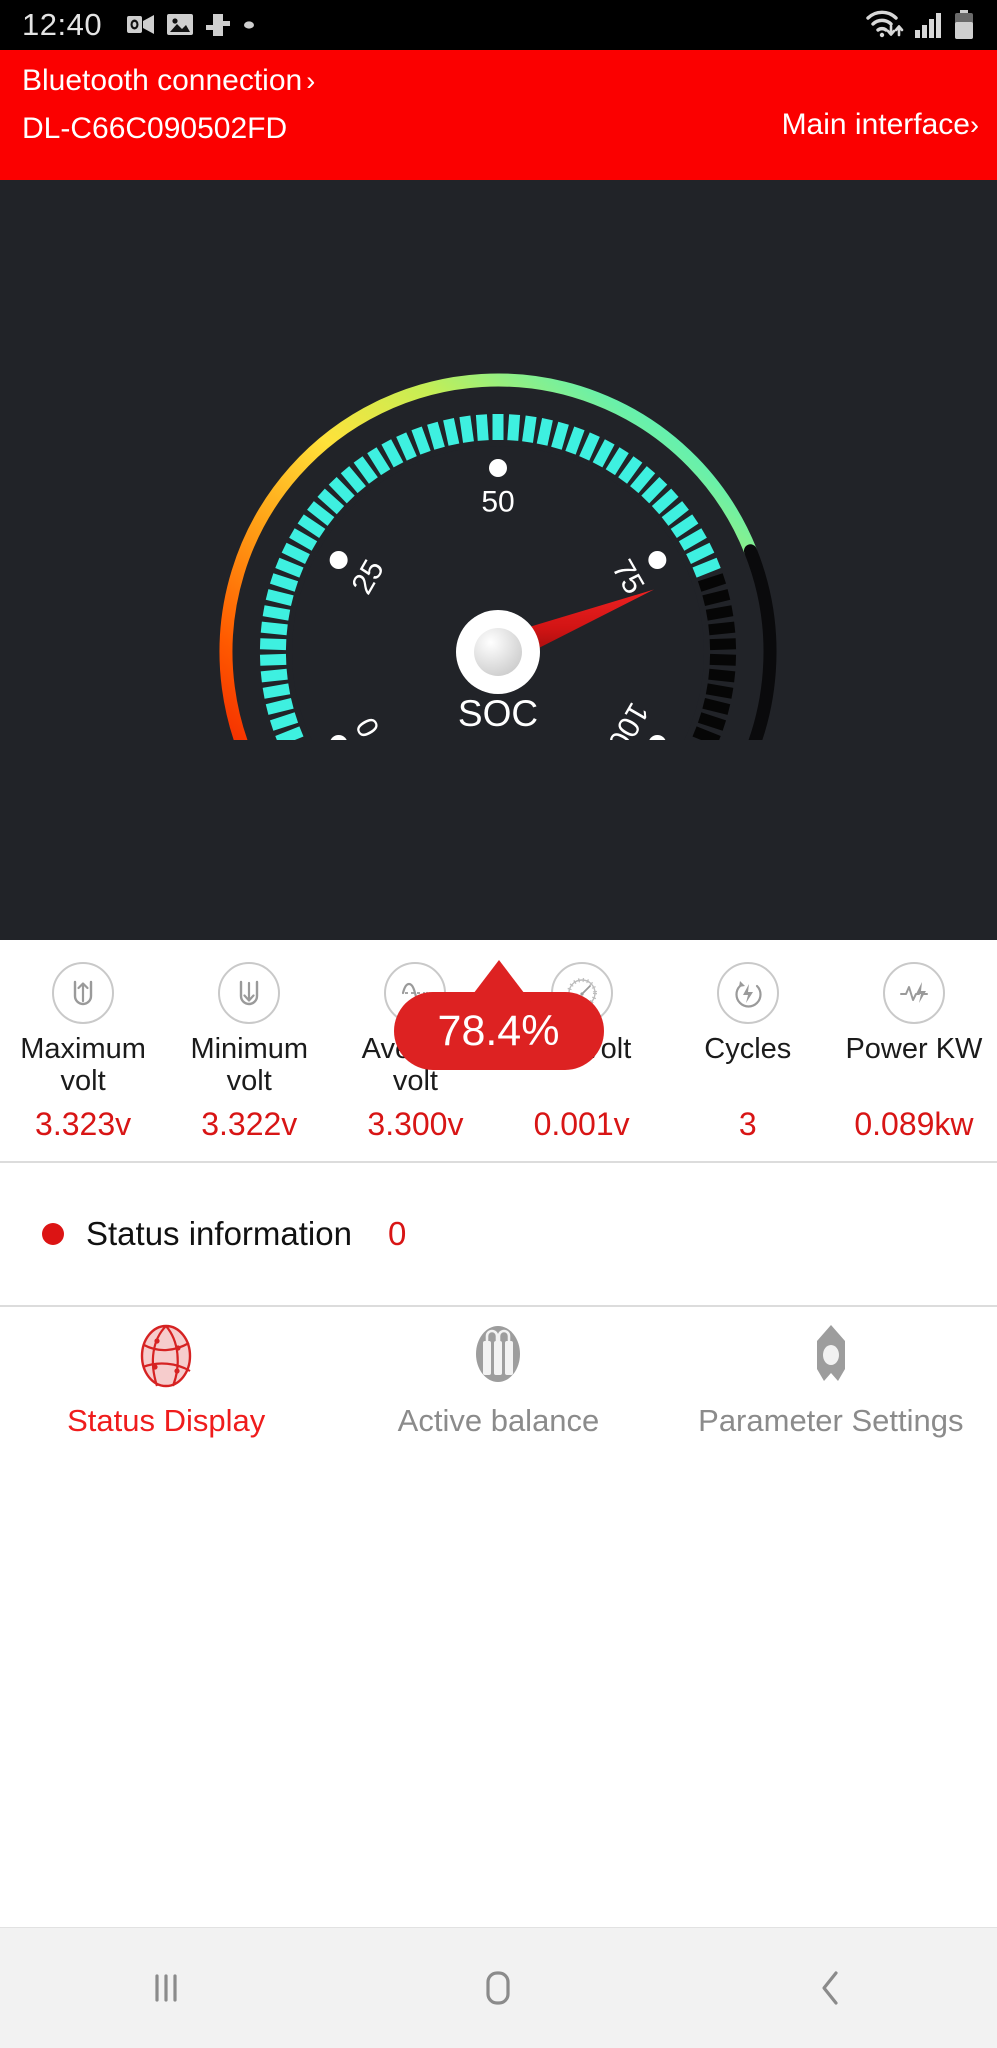 This screenshot has width=997, height=2048. I want to click on cell-stat-label: Cycles, so click(748, 1067).